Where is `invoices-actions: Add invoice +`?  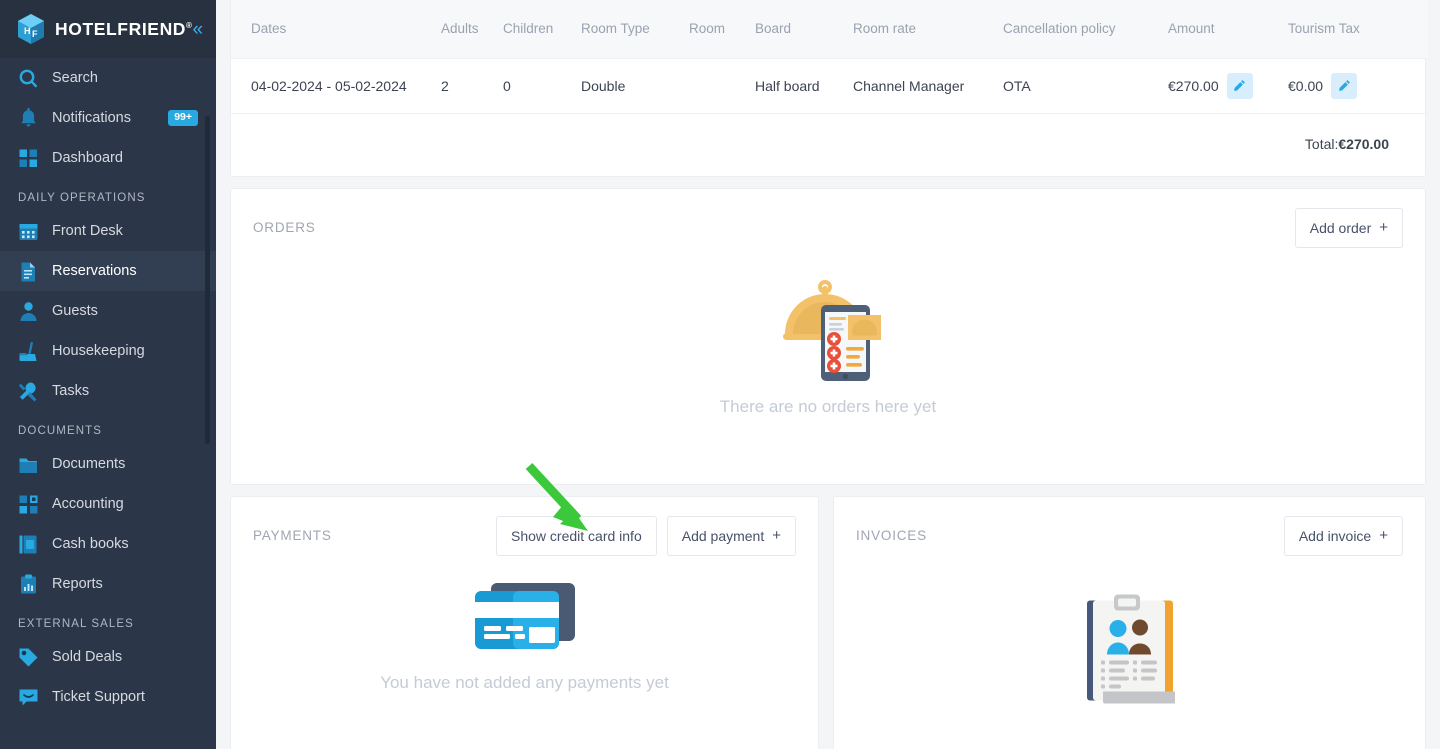
invoices-actions: Add invoice + is located at coordinates (1343, 535).